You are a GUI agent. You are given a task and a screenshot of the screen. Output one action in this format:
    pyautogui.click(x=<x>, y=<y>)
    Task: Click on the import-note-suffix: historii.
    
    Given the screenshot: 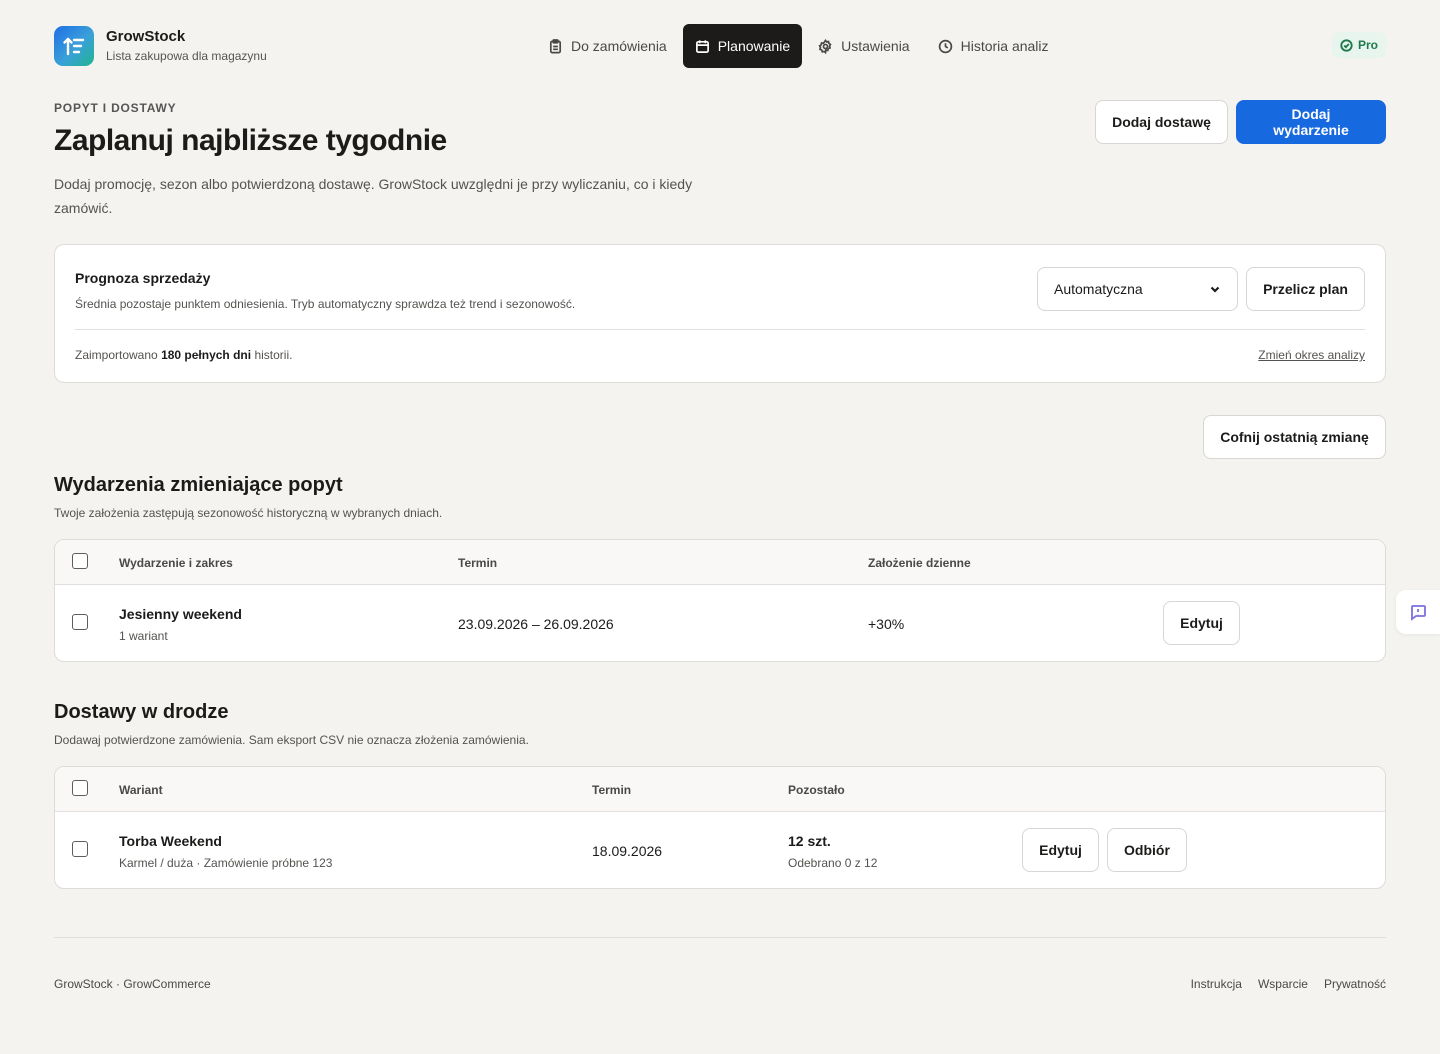 What is the action you would take?
    pyautogui.click(x=273, y=355)
    